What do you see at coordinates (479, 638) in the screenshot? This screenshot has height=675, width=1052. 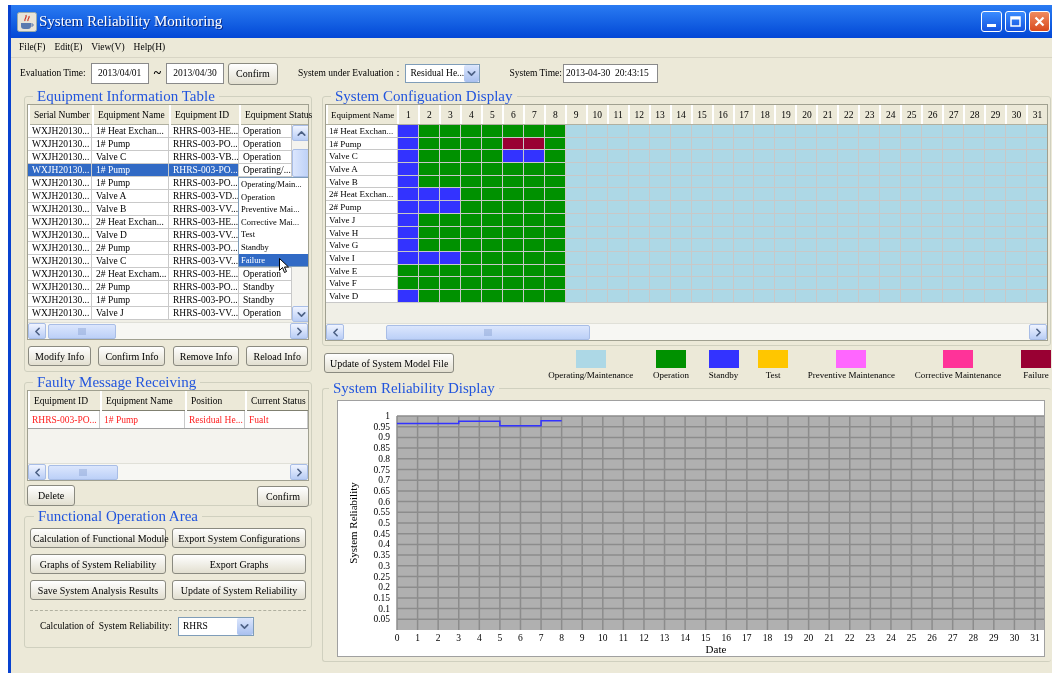 I see `axis-tick-label: 4` at bounding box center [479, 638].